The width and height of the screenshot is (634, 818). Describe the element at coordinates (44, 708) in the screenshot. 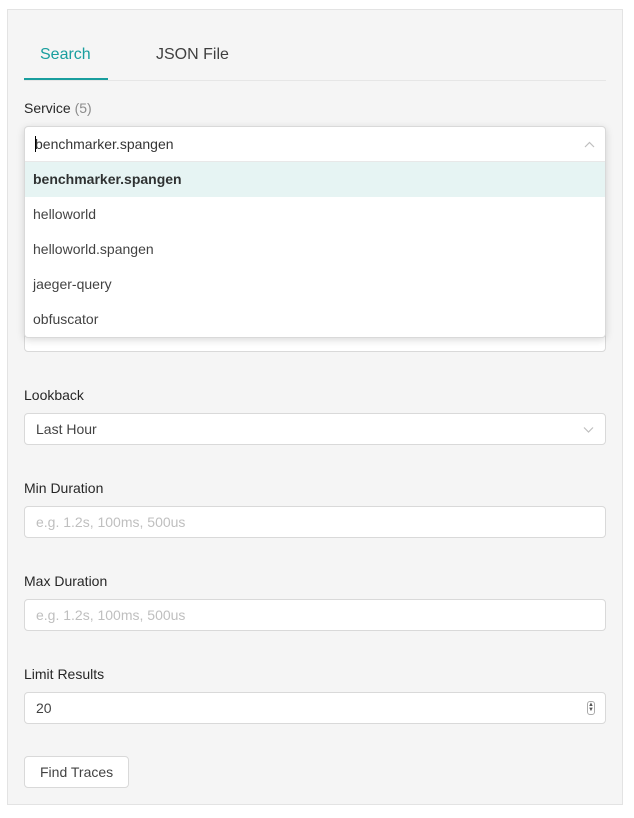

I see `limit-results-value: 20` at that location.